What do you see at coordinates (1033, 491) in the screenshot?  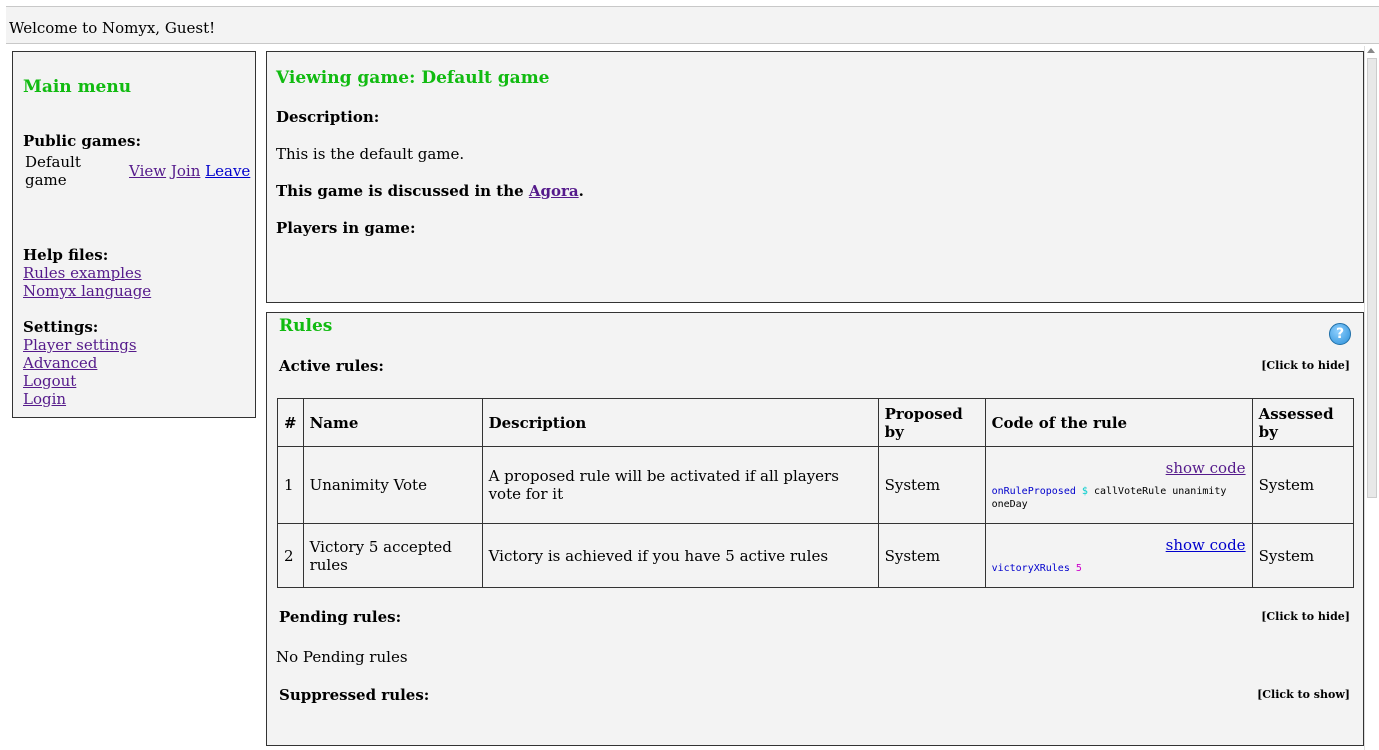 I see `code-function: onRuleProposed` at bounding box center [1033, 491].